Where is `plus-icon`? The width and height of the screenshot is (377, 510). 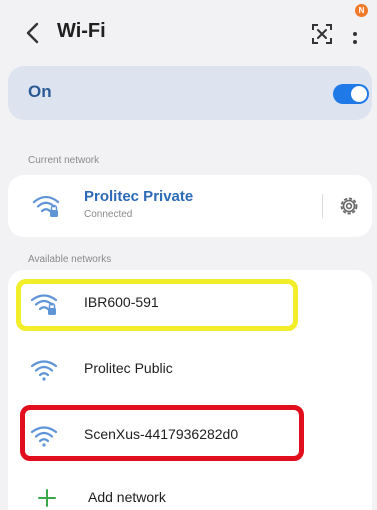 plus-icon is located at coordinates (47, 498).